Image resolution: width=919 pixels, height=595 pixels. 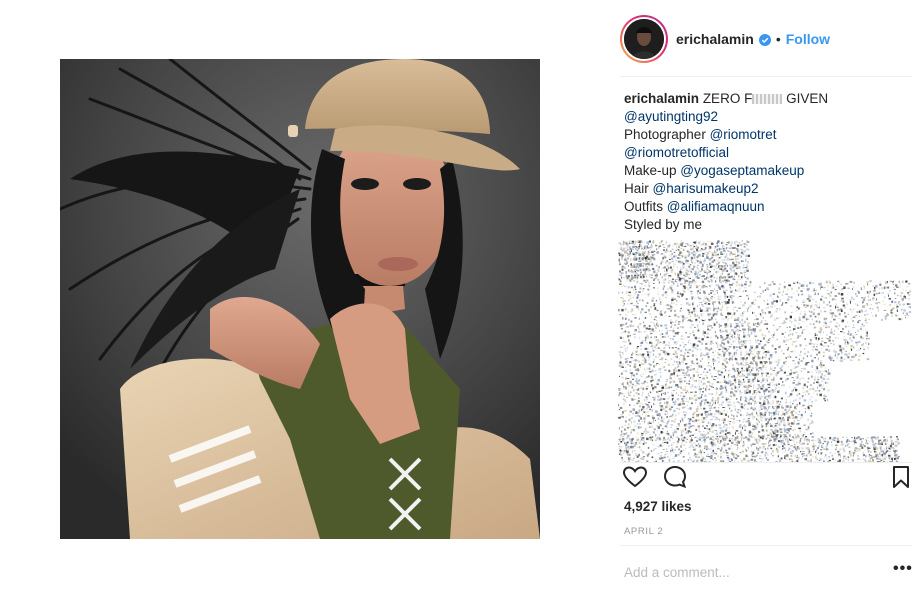 I want to click on mention-link: @harisumakeup2, so click(x=706, y=188).